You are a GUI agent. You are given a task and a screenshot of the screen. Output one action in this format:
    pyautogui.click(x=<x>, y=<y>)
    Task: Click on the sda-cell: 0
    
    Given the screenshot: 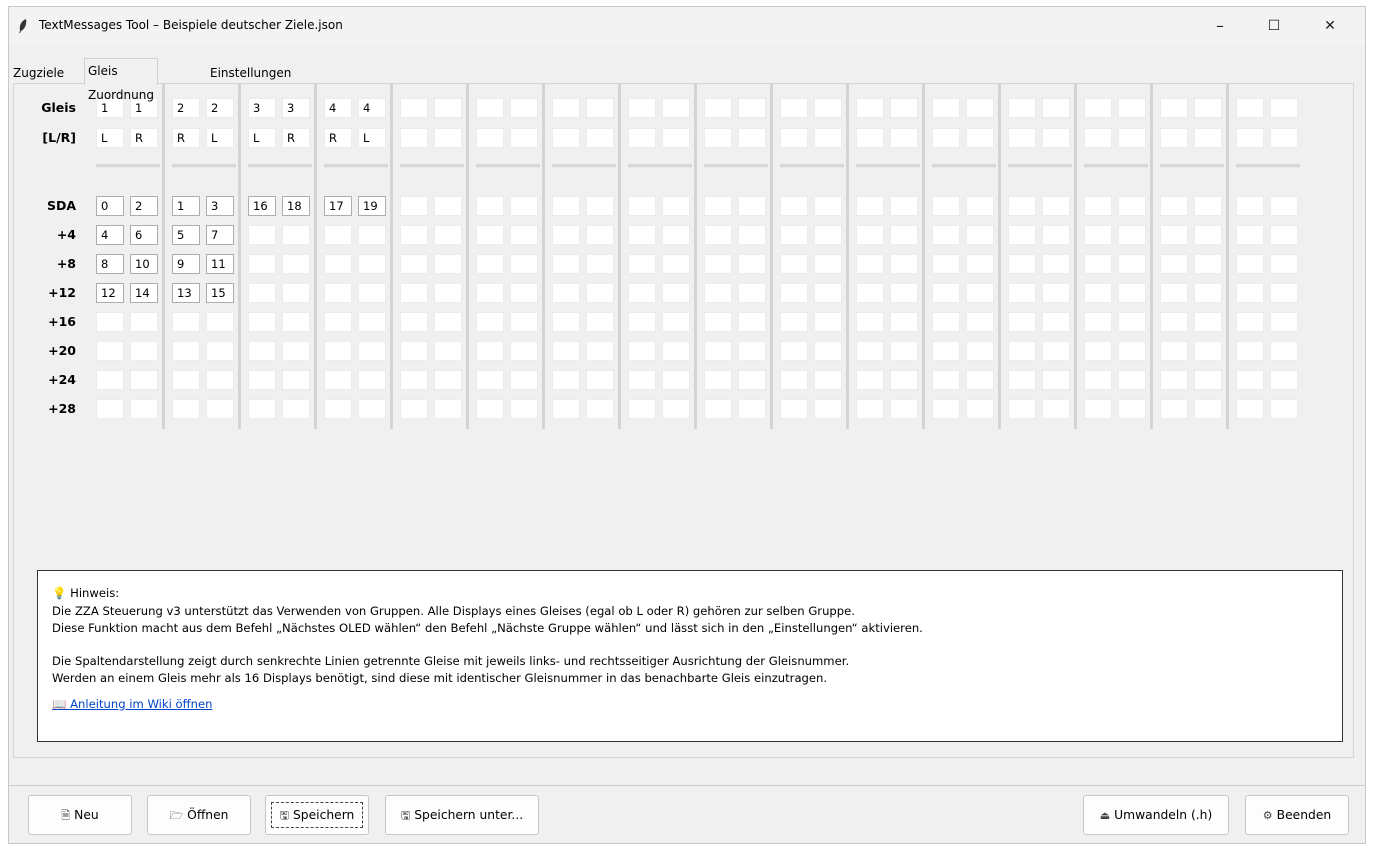 What is the action you would take?
    pyautogui.click(x=110, y=206)
    